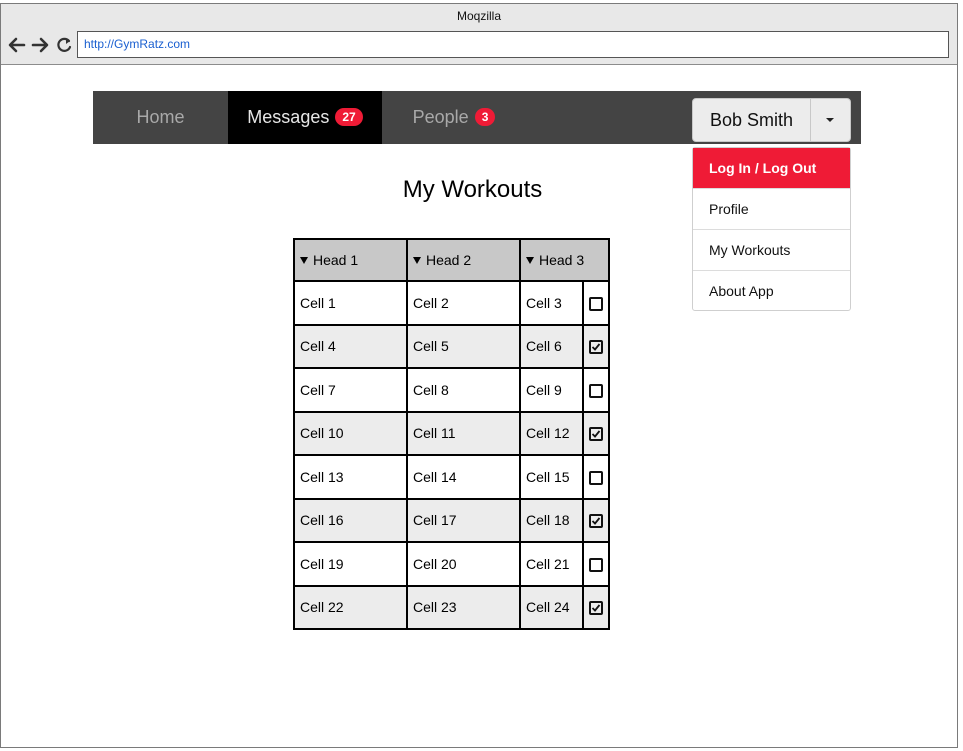  I want to click on table-cell: Cell 1, so click(350, 303).